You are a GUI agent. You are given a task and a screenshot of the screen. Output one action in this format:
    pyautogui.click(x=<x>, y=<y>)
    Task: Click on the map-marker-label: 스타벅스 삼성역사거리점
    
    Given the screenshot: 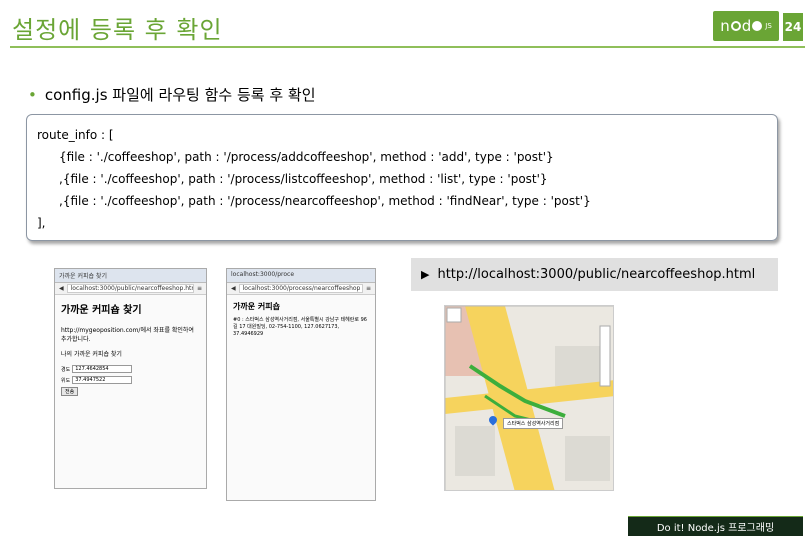 What is the action you would take?
    pyautogui.click(x=533, y=423)
    